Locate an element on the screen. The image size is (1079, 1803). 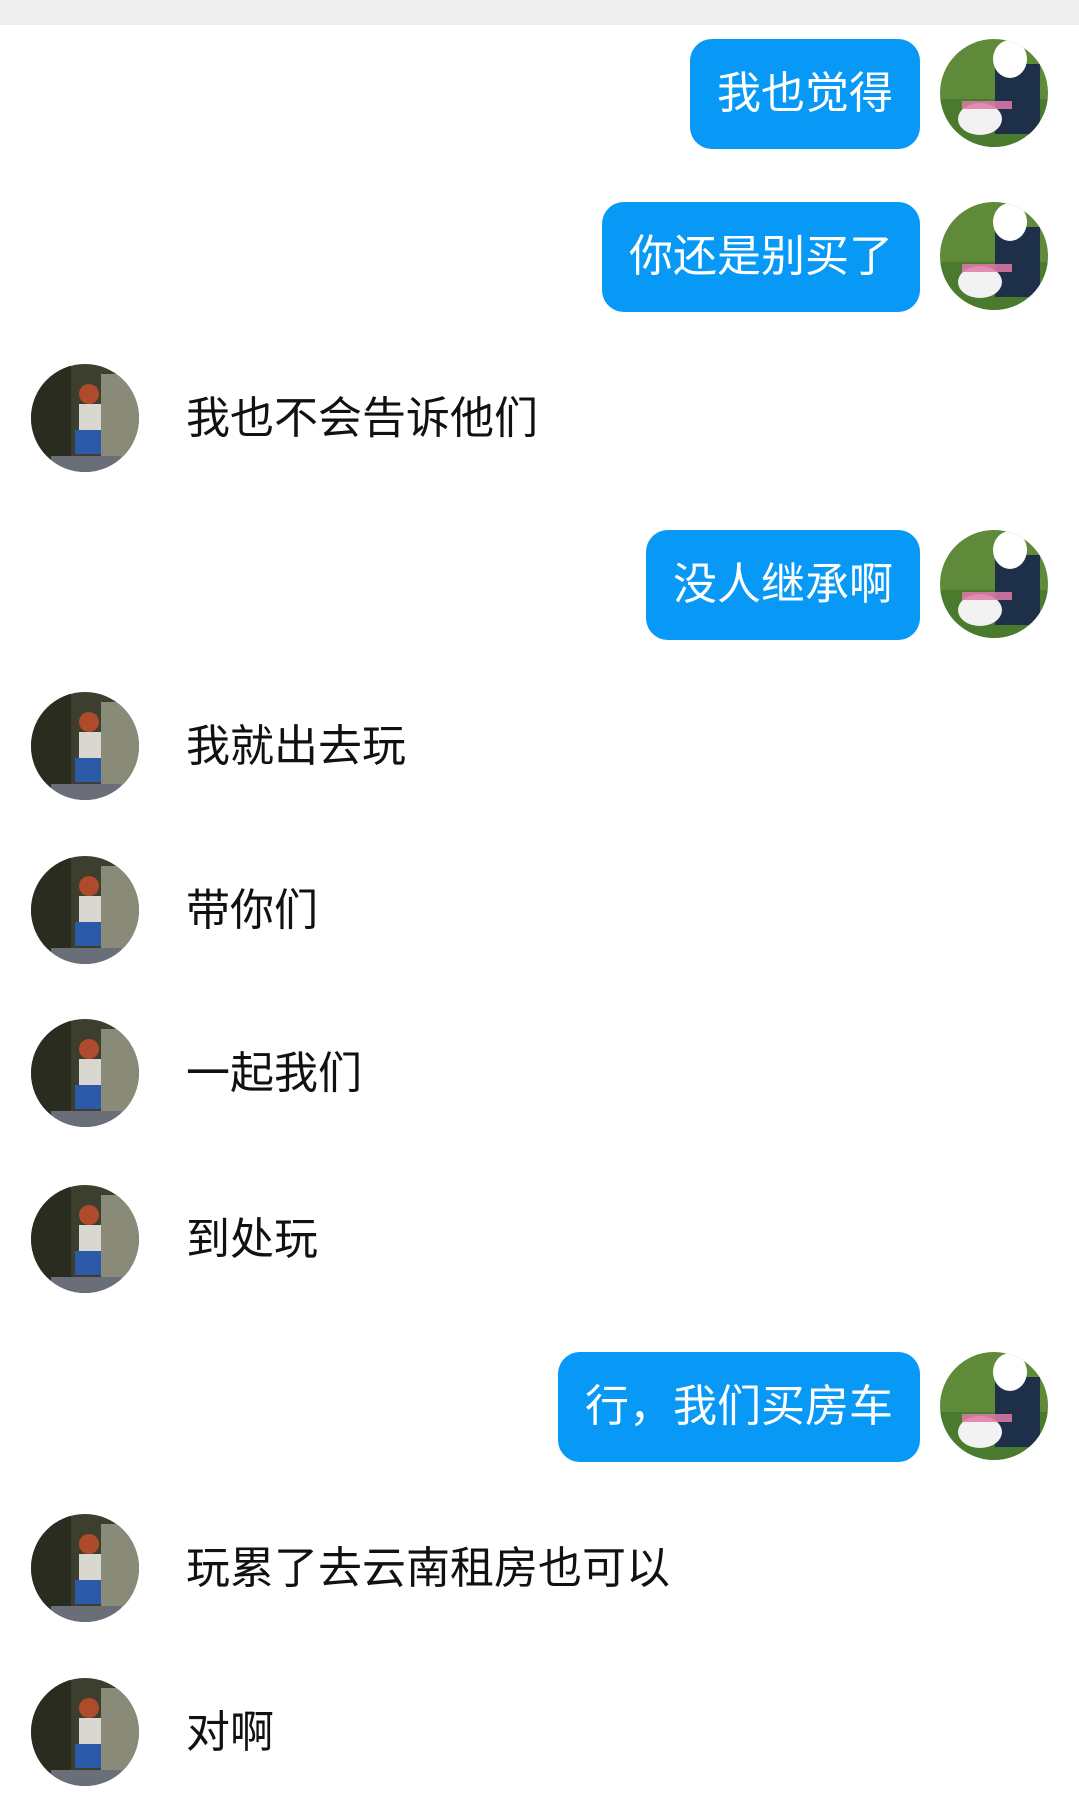
message-outgoing: 你还是别买了 is located at coordinates (539, 257).